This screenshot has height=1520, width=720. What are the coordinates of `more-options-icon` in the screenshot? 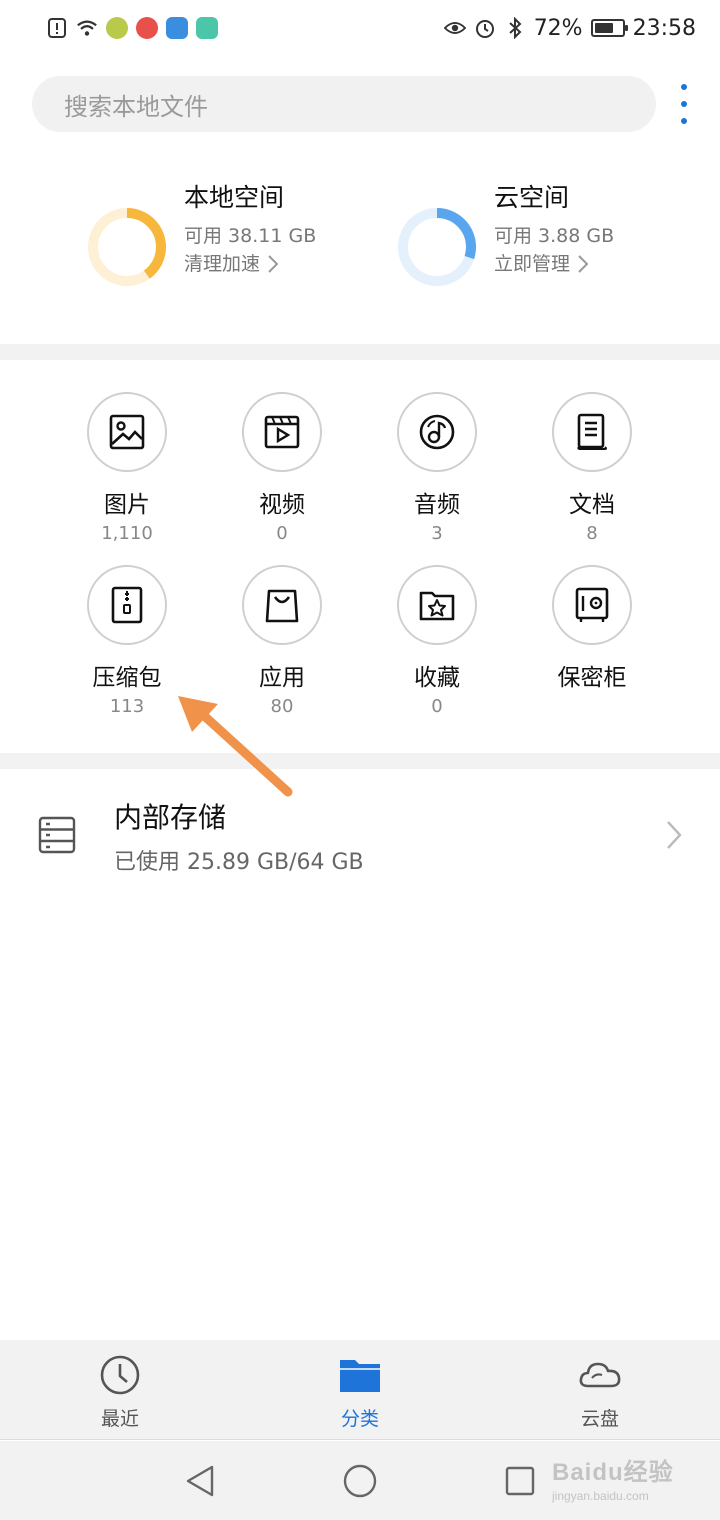 It's located at (684, 104).